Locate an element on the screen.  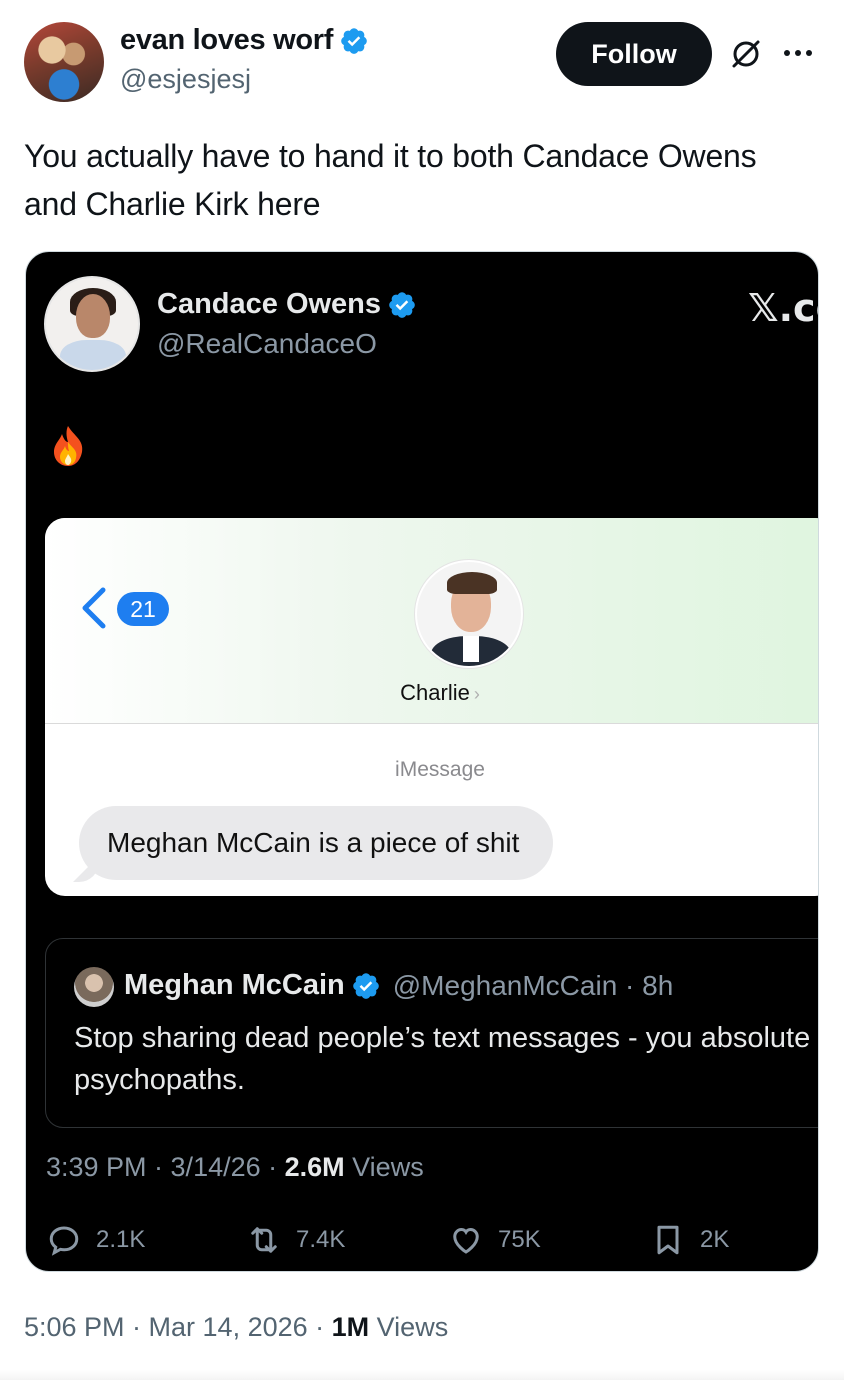
bookmark-stat: 2K is located at coordinates (689, 1240).